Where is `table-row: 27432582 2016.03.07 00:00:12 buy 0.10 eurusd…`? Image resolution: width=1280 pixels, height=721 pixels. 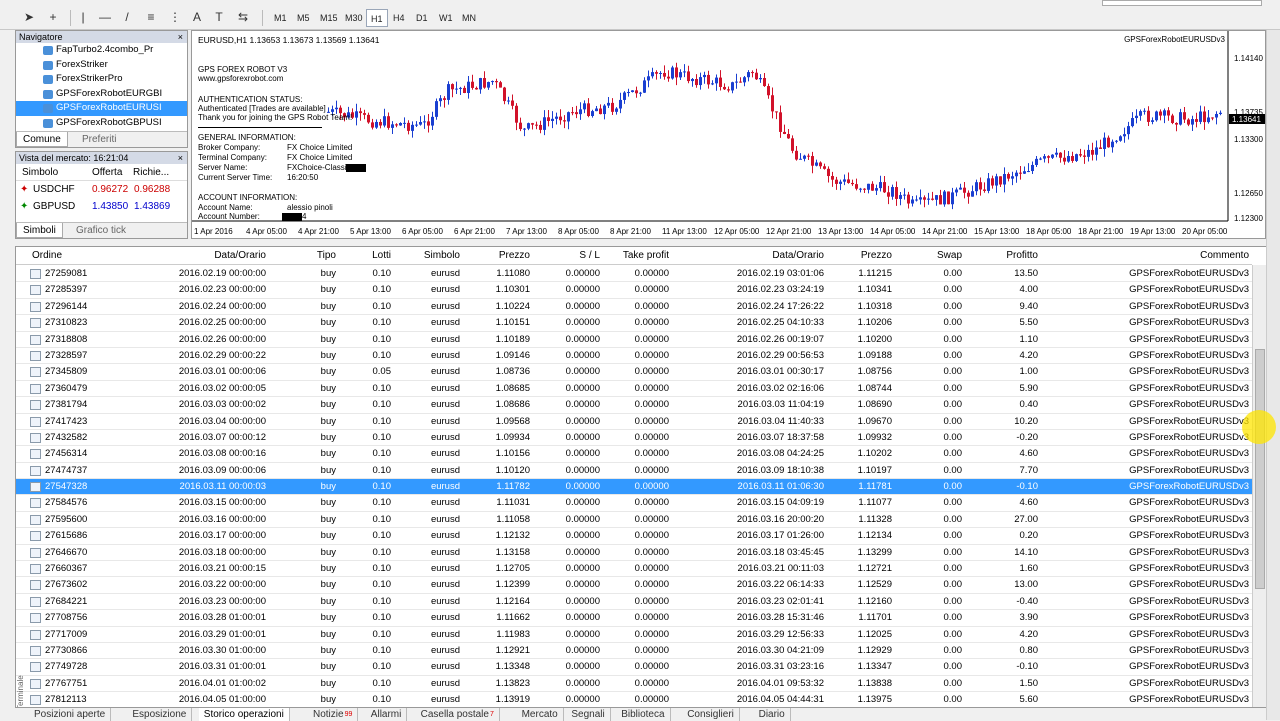
table-row: 27432582 2016.03.07 00:00:12 buy 0.10 eurusd… is located at coordinates (634, 438).